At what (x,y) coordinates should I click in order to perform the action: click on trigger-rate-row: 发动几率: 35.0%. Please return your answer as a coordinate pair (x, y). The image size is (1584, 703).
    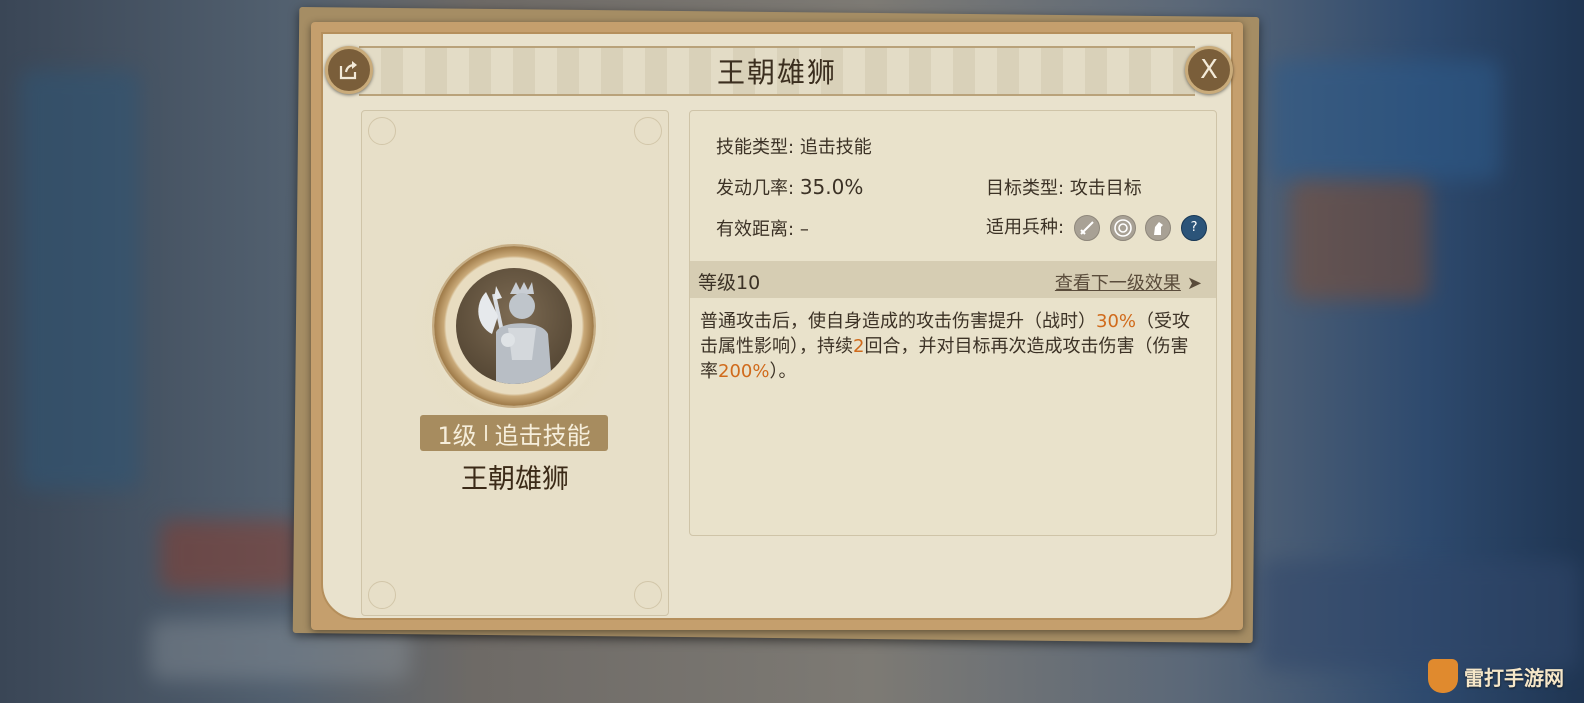
    Looking at the image, I should click on (789, 187).